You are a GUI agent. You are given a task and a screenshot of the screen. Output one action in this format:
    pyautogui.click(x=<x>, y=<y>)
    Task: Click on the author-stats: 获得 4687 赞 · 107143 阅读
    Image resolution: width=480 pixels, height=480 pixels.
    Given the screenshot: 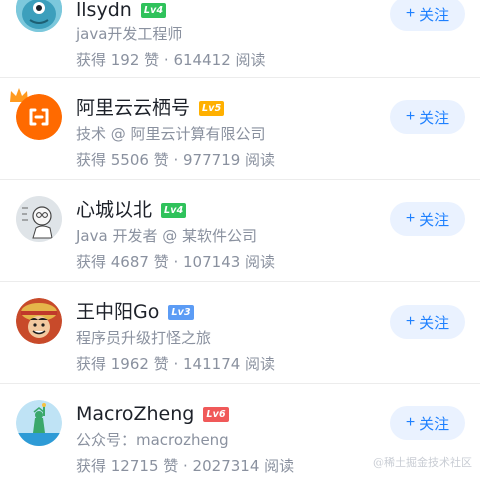 What is the action you would take?
    pyautogui.click(x=176, y=262)
    